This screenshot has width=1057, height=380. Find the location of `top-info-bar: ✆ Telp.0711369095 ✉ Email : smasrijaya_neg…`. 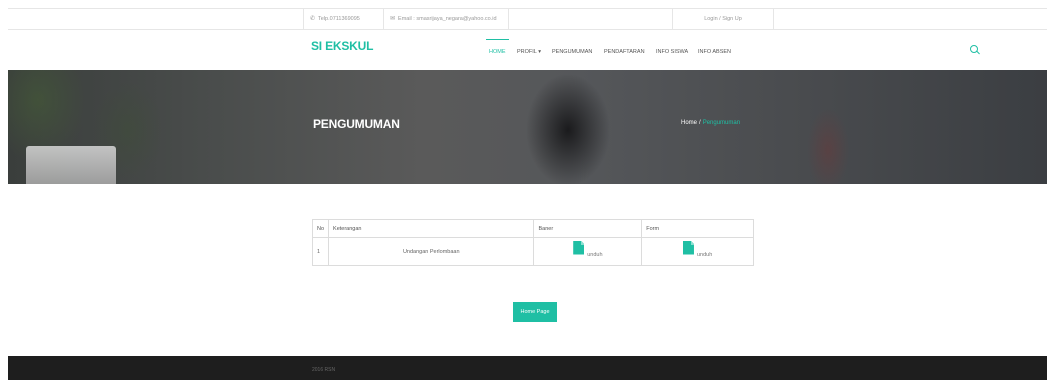

top-info-bar: ✆ Telp.0711369095 ✉ Email : smasrijaya_neg… is located at coordinates (527, 19).